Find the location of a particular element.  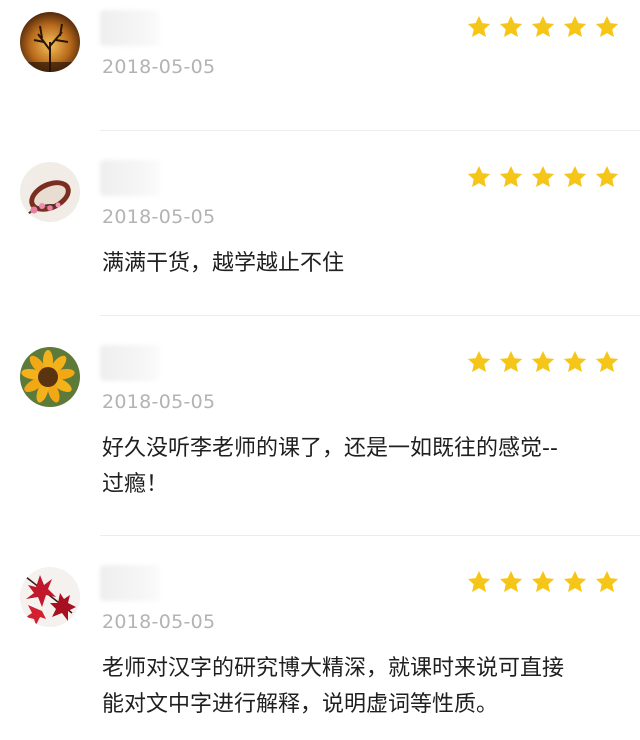

review-comment: 满满干货，越学越止不住 is located at coordinates (223, 263).